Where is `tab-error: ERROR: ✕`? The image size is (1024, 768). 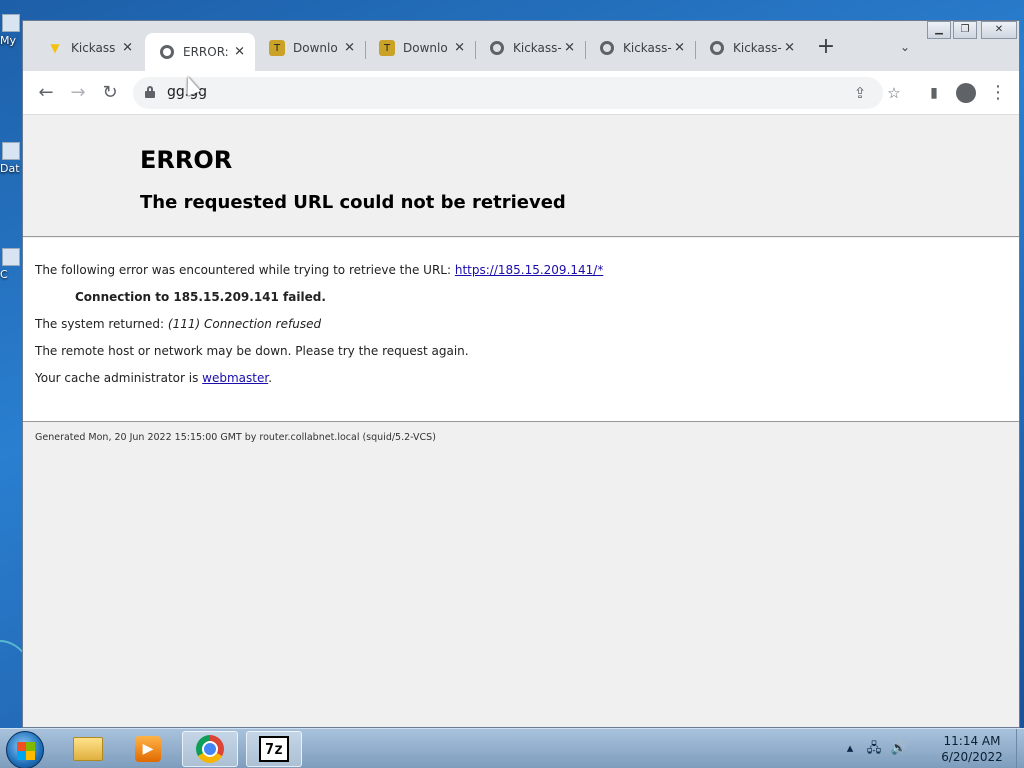
tab-error: ERROR: ✕ is located at coordinates (200, 52).